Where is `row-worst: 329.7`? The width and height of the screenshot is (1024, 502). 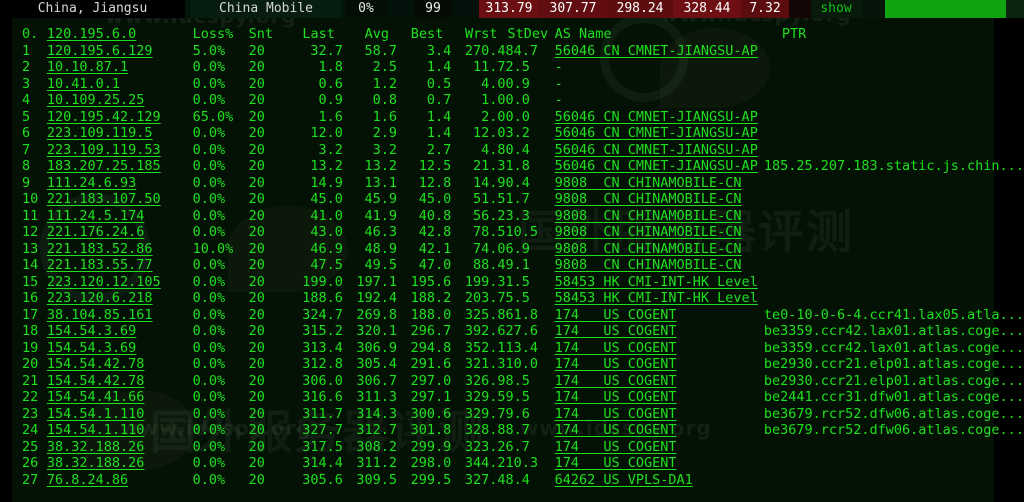
row-worst: 329.7 is located at coordinates (485, 413).